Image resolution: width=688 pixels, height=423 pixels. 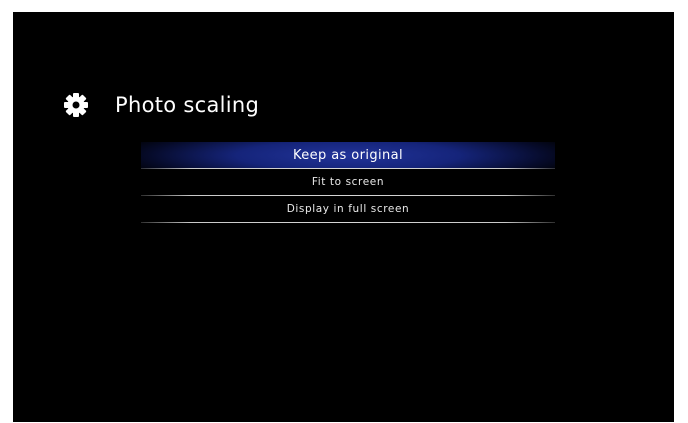 I want to click on menu-item-fit-to-screen: Fit to screen, so click(x=348, y=182).